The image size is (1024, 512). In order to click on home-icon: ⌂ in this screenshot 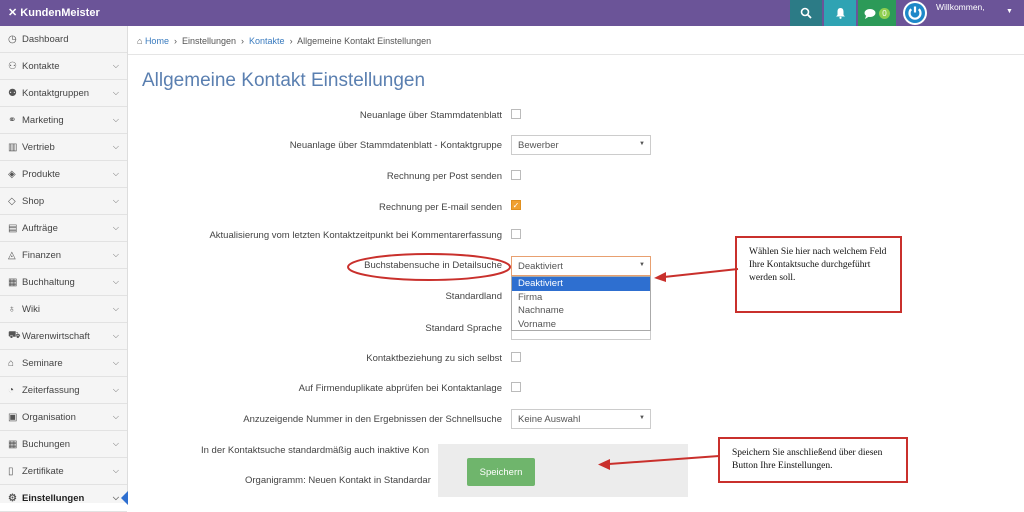, I will do `click(141, 41)`.